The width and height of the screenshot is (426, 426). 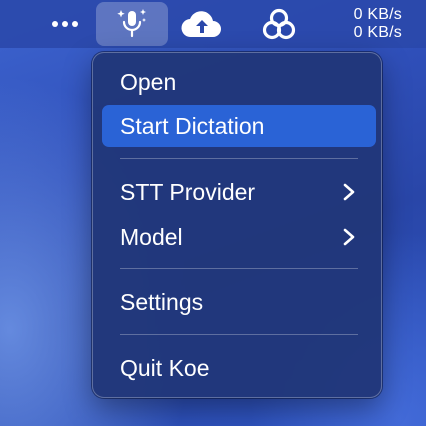 What do you see at coordinates (239, 302) in the screenshot?
I see `menu-item-settings: Settings` at bounding box center [239, 302].